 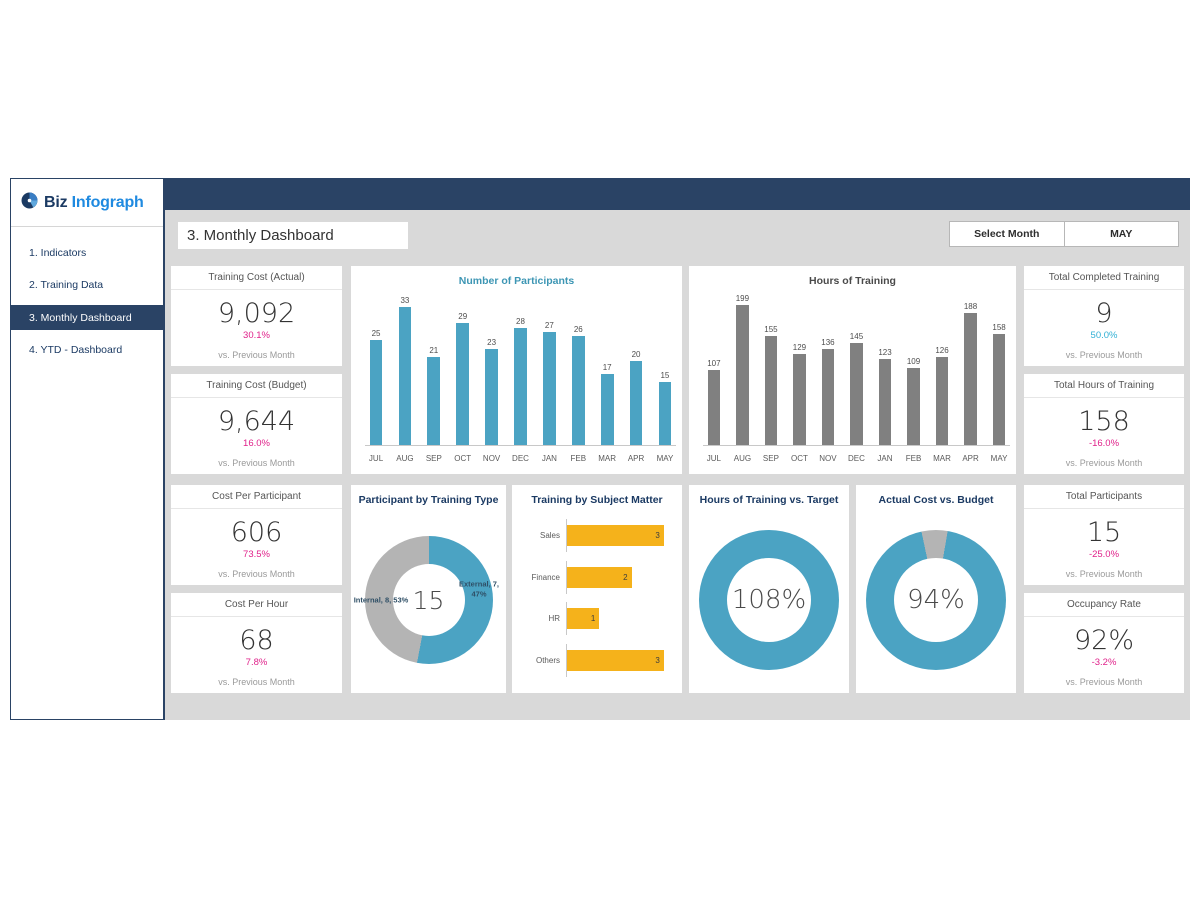 What do you see at coordinates (58, 252) in the screenshot?
I see `sidebar-item-label: 1. Indicators` at bounding box center [58, 252].